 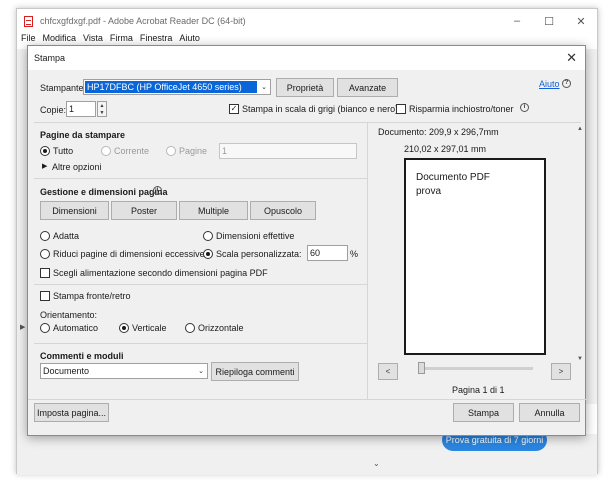 What do you see at coordinates (549, 84) in the screenshot?
I see `help-link: Aiuto` at bounding box center [549, 84].